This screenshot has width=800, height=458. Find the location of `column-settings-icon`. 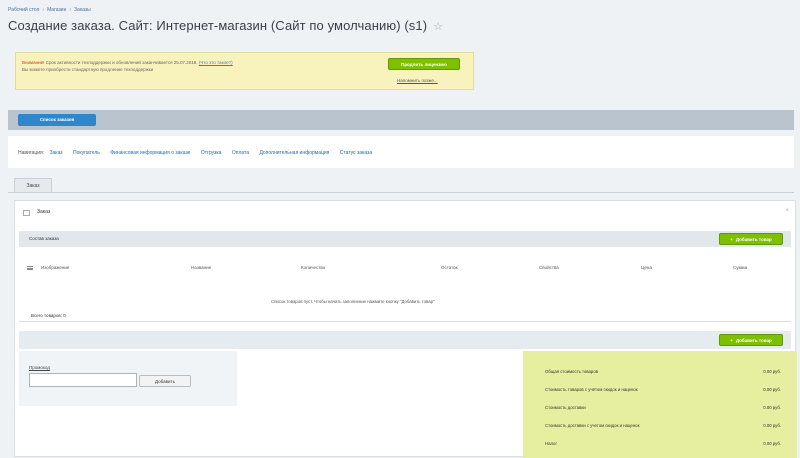

column-settings-icon is located at coordinates (30, 268).